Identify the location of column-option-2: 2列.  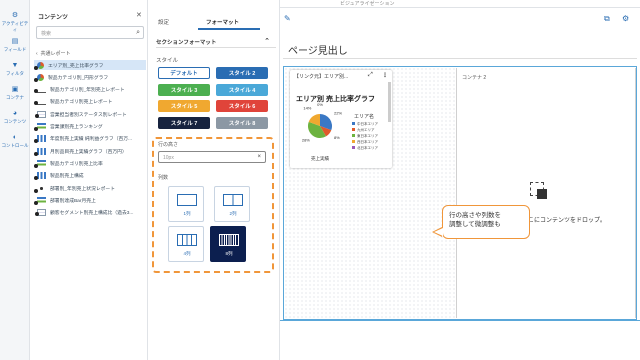
(232, 204).